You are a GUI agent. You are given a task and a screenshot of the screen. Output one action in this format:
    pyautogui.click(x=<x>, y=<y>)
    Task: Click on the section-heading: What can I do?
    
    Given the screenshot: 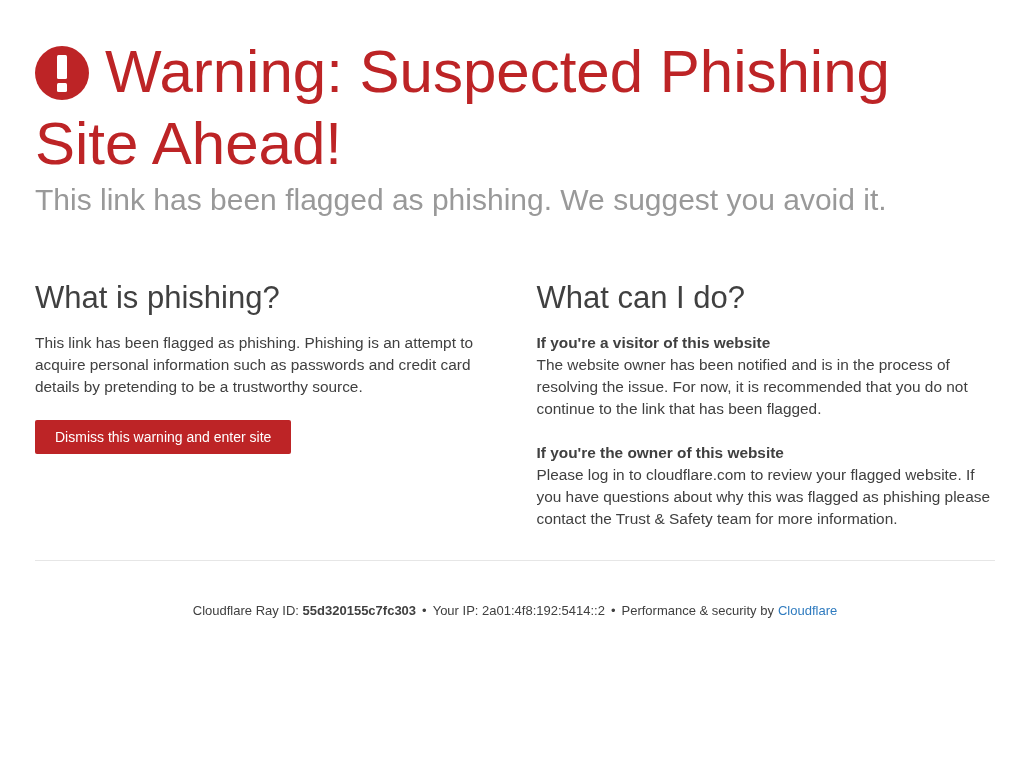 What is the action you would take?
    pyautogui.click(x=641, y=298)
    